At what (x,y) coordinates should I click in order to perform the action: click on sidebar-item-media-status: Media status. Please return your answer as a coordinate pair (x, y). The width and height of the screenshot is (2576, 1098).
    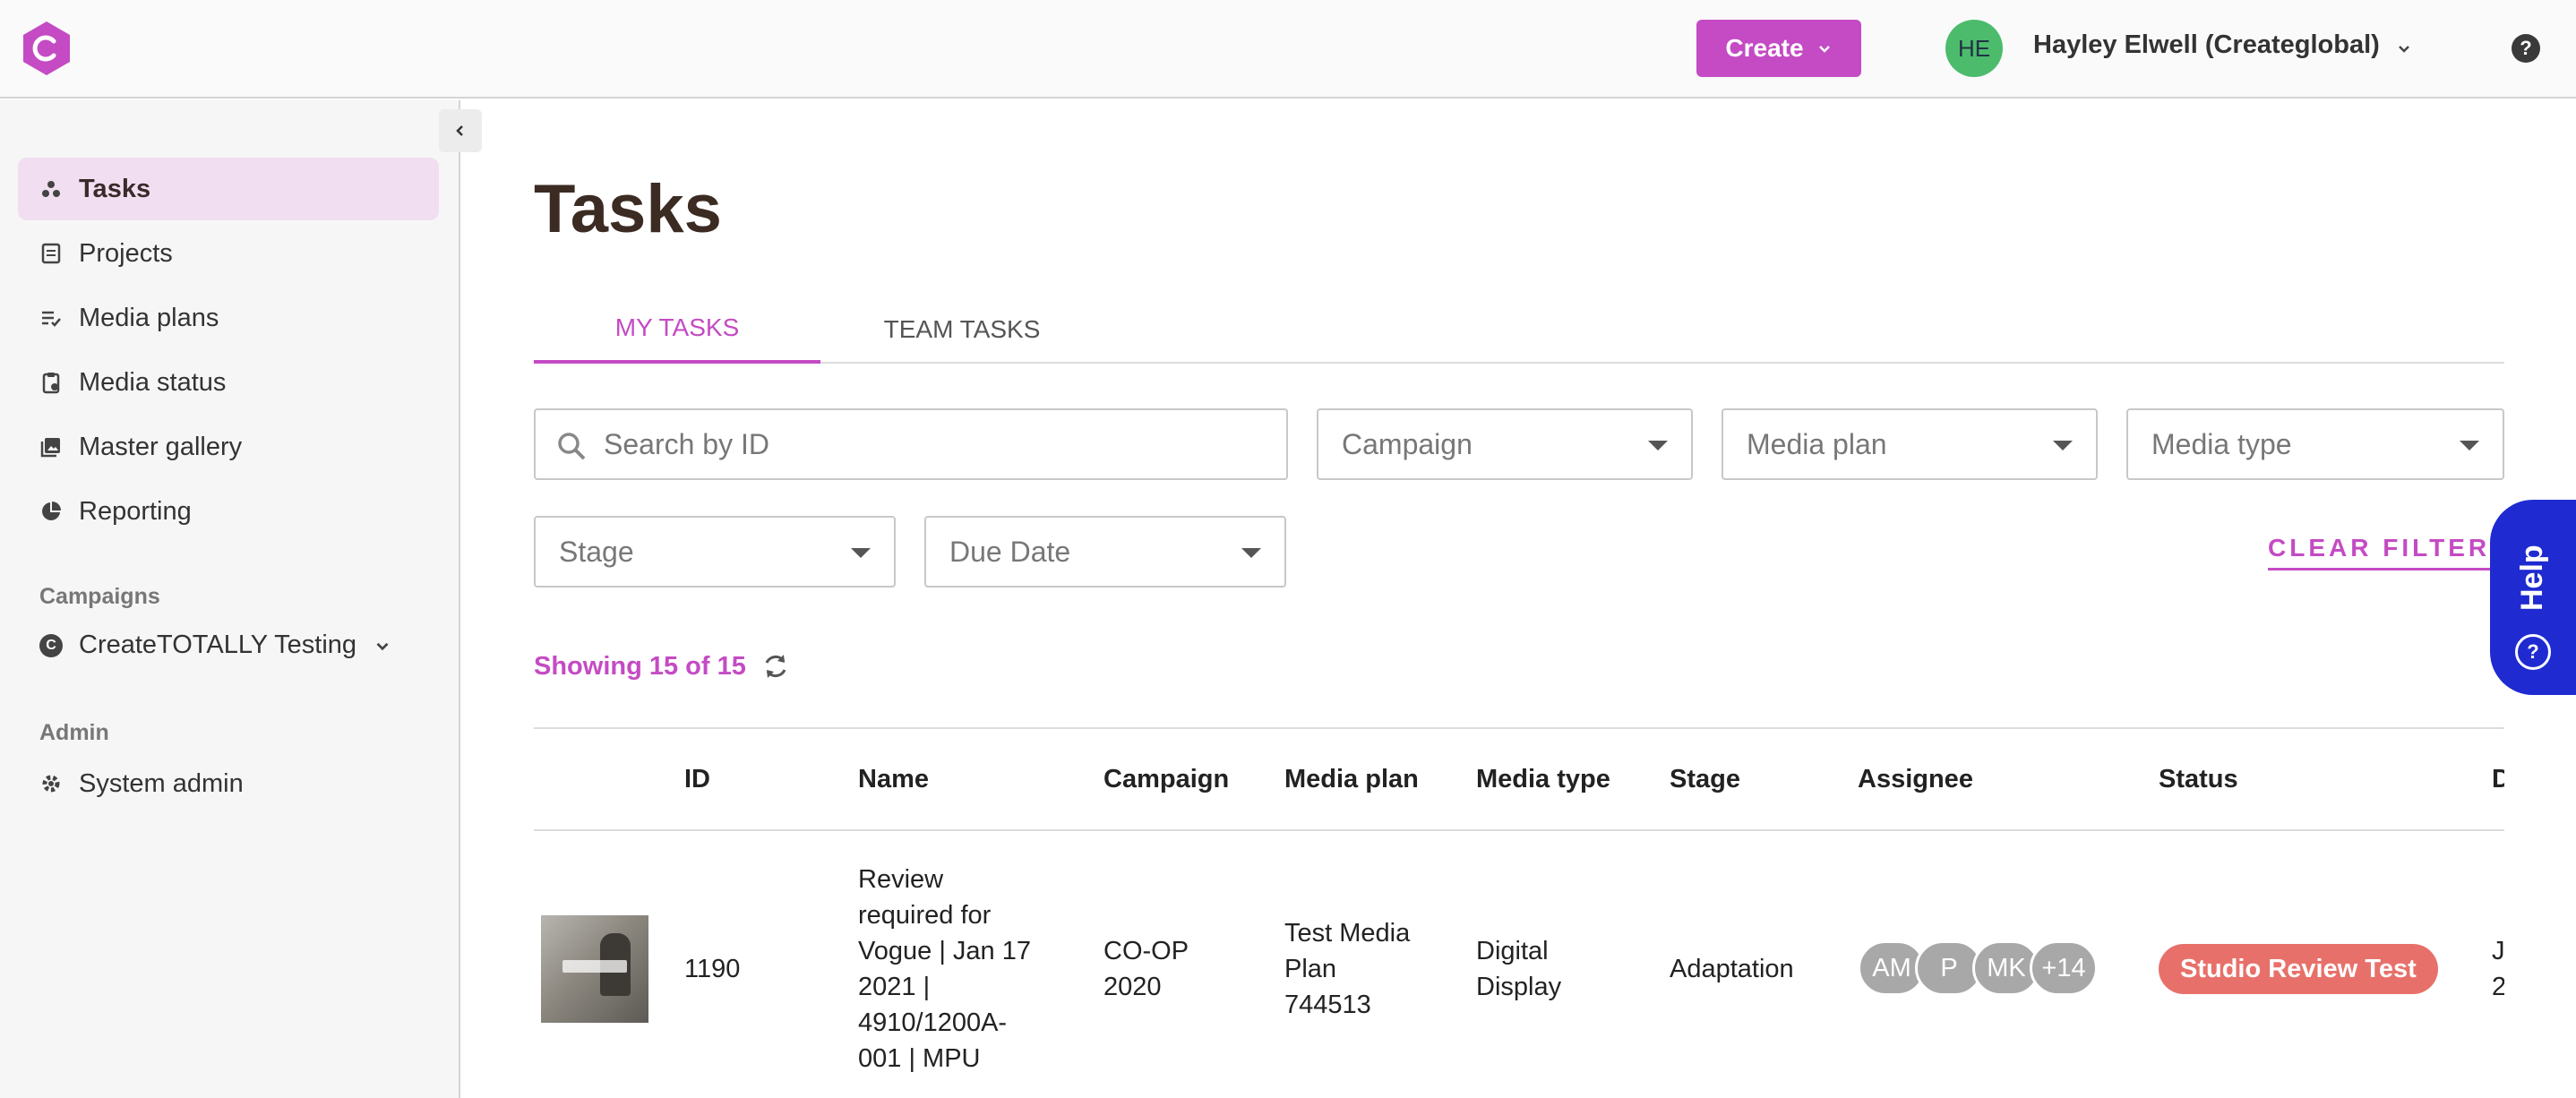
    Looking at the image, I should click on (228, 382).